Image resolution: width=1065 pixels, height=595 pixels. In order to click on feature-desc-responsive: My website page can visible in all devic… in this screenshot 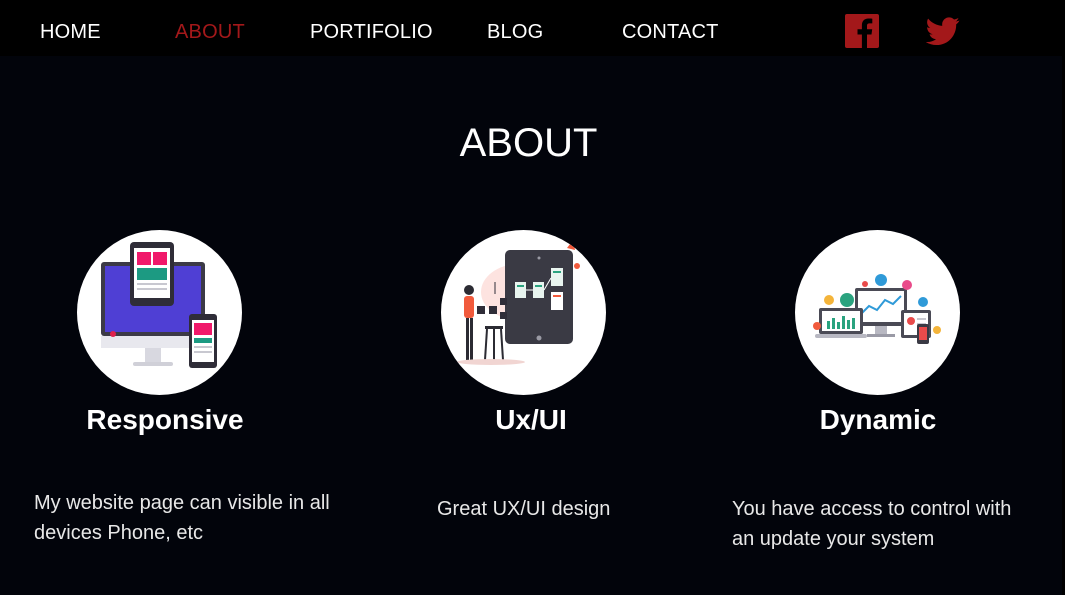, I will do `click(182, 518)`.